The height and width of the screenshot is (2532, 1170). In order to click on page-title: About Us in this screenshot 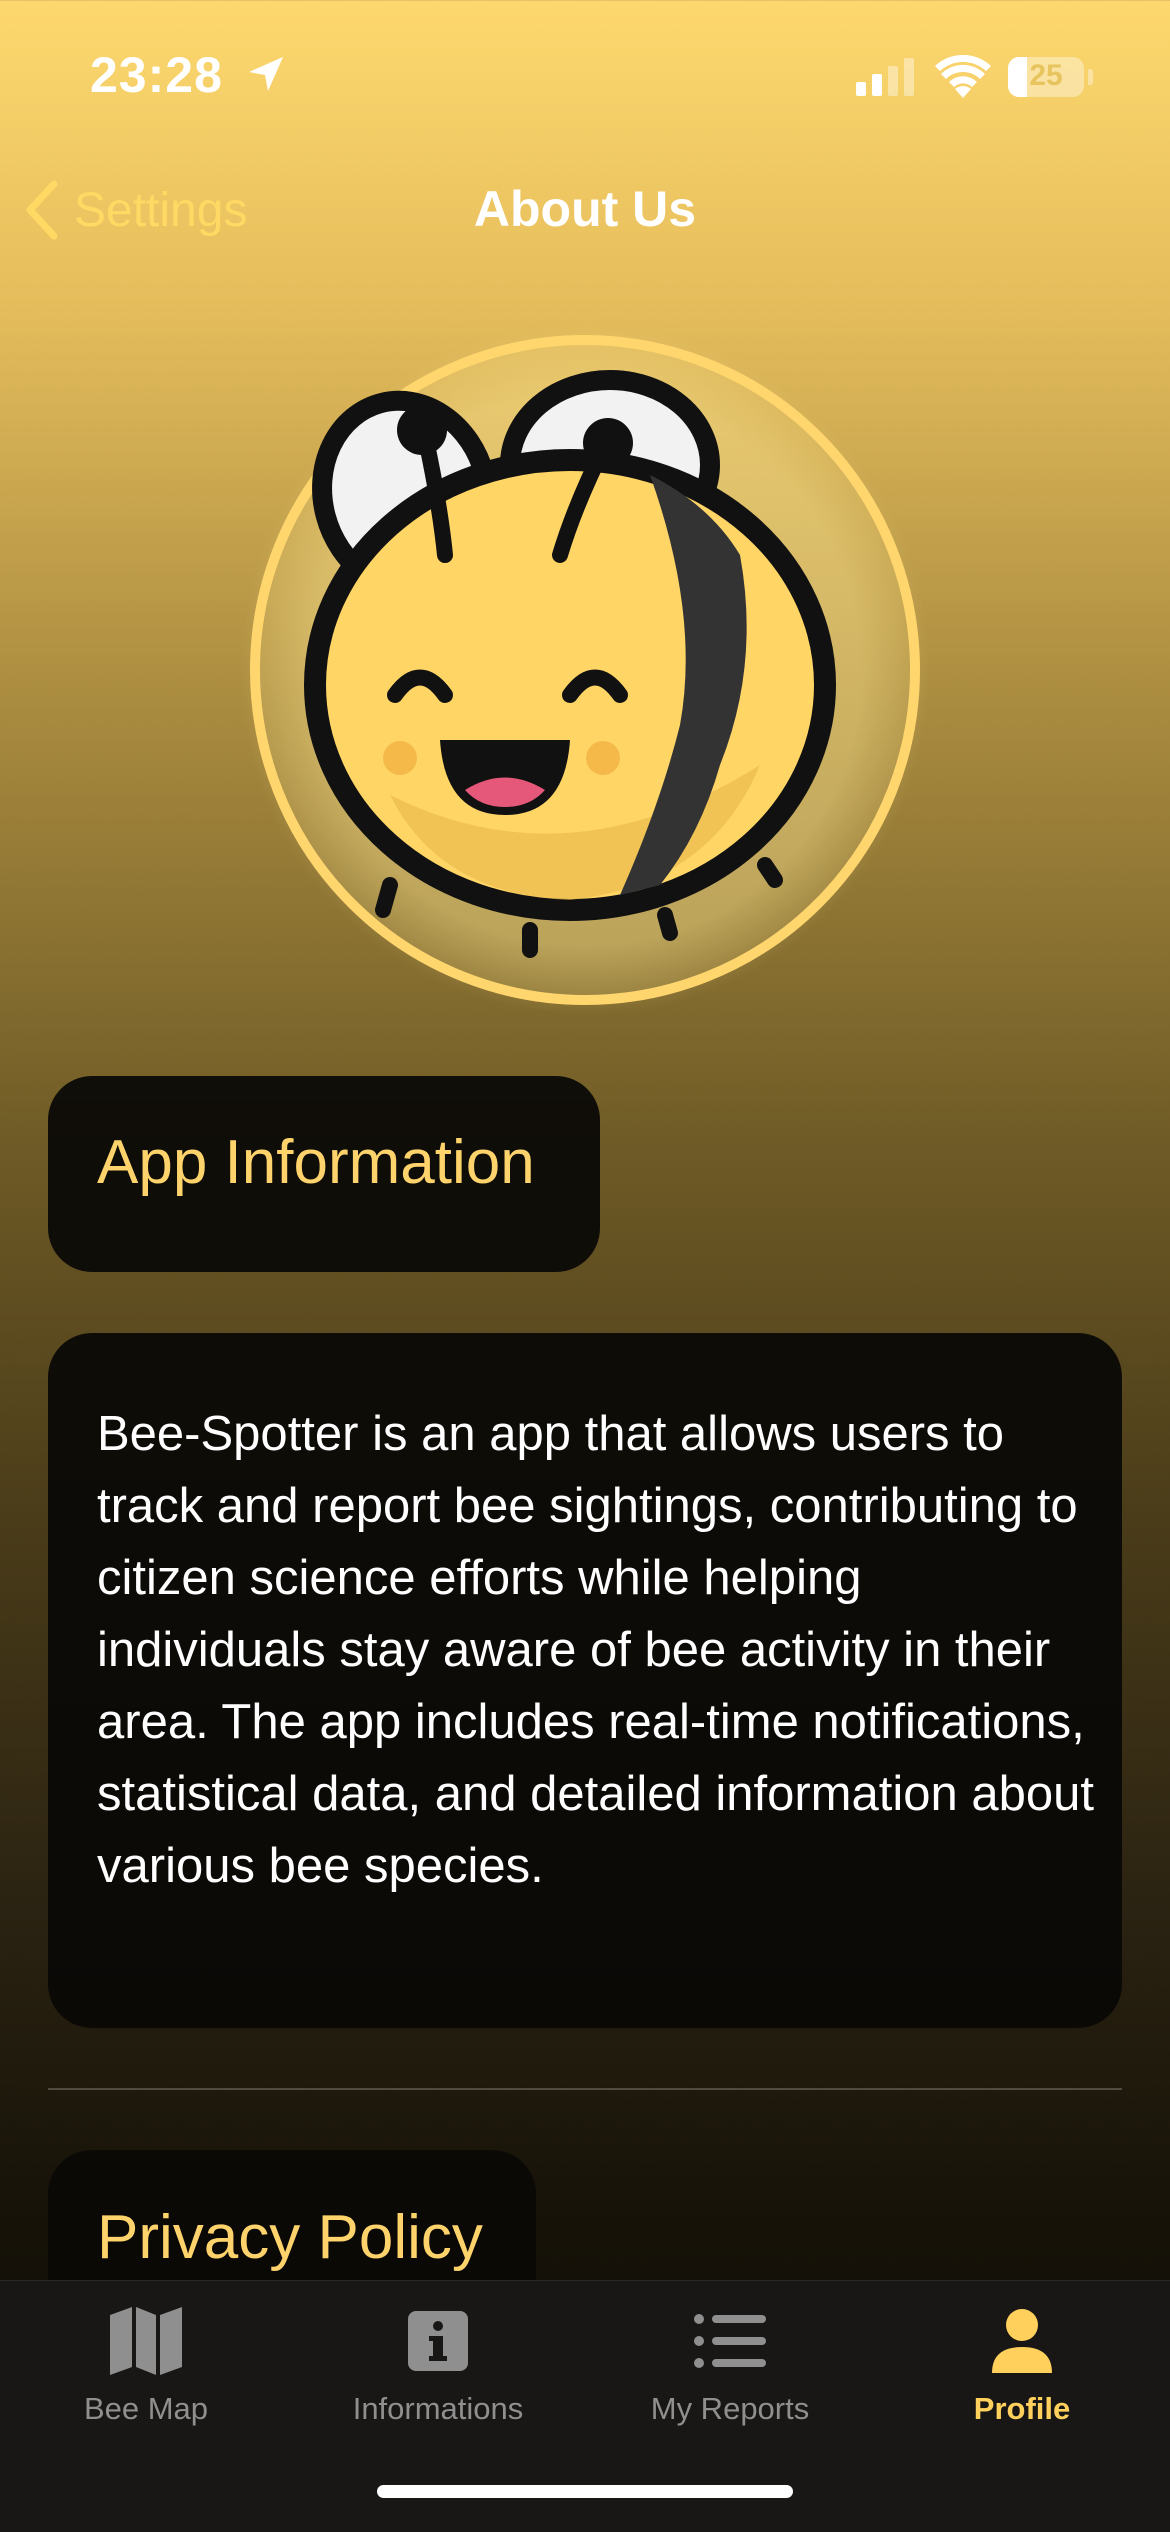, I will do `click(585, 209)`.